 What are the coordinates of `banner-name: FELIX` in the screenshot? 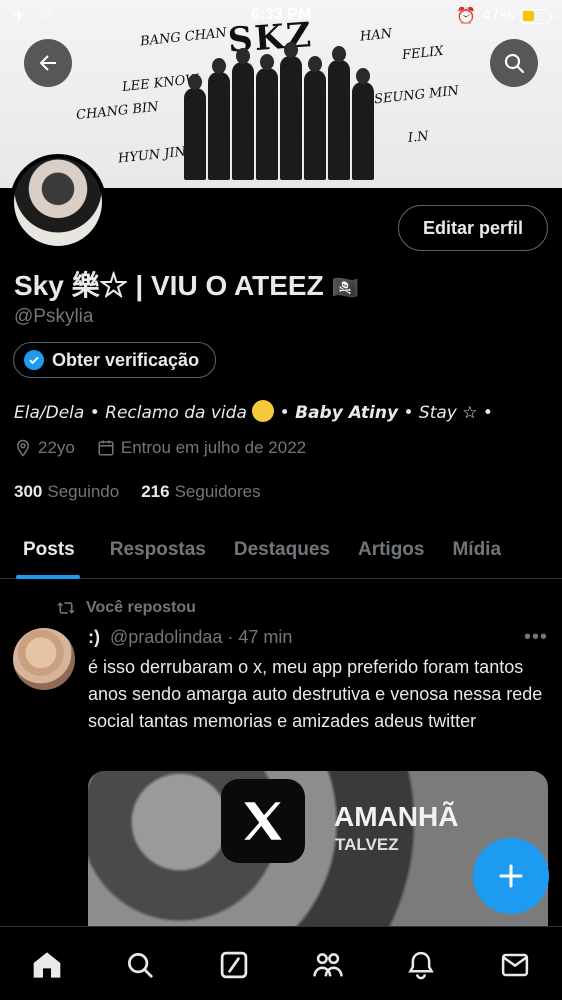 It's located at (423, 53).